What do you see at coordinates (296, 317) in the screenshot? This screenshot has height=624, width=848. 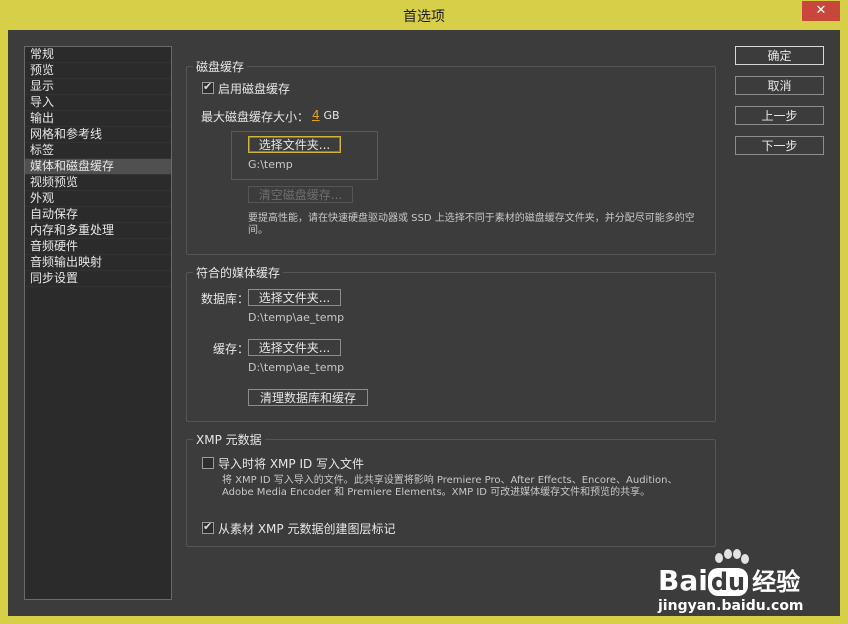 I see `database-path: D:\temp\ae_temp` at bounding box center [296, 317].